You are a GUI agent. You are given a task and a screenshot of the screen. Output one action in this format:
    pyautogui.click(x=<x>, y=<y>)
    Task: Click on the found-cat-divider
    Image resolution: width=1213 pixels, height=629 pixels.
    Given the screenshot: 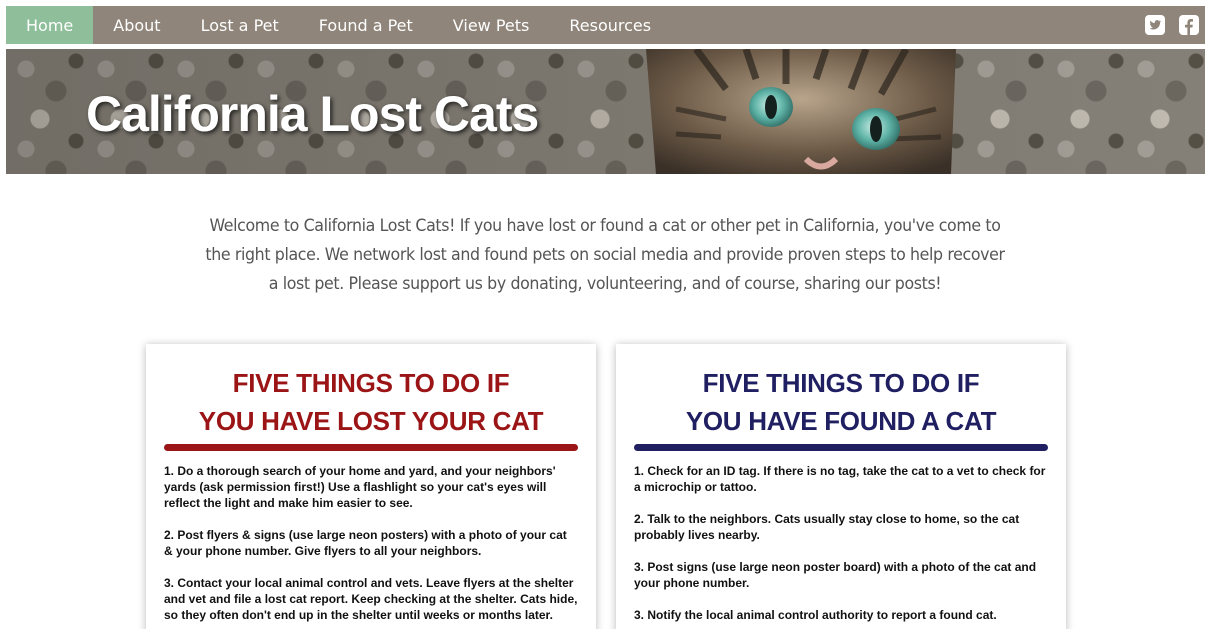 What is the action you would take?
    pyautogui.click(x=841, y=447)
    